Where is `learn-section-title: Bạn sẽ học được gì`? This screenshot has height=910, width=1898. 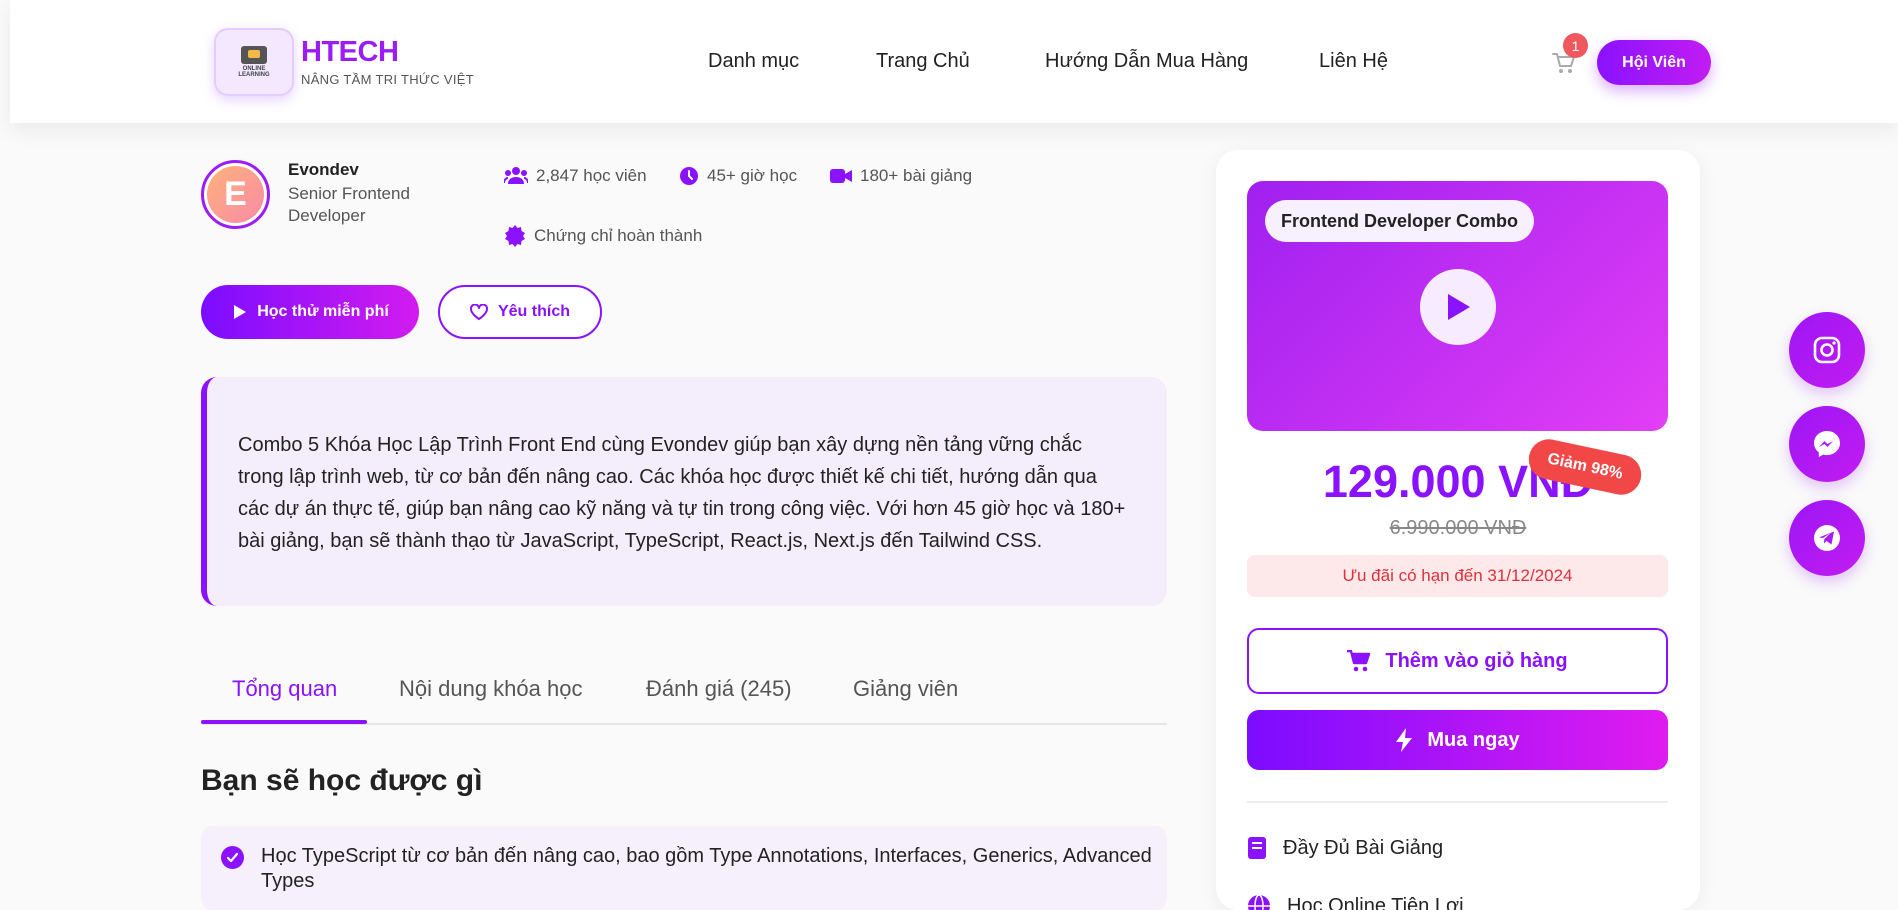
learn-section-title: Bạn sẽ học được gì is located at coordinates (342, 780).